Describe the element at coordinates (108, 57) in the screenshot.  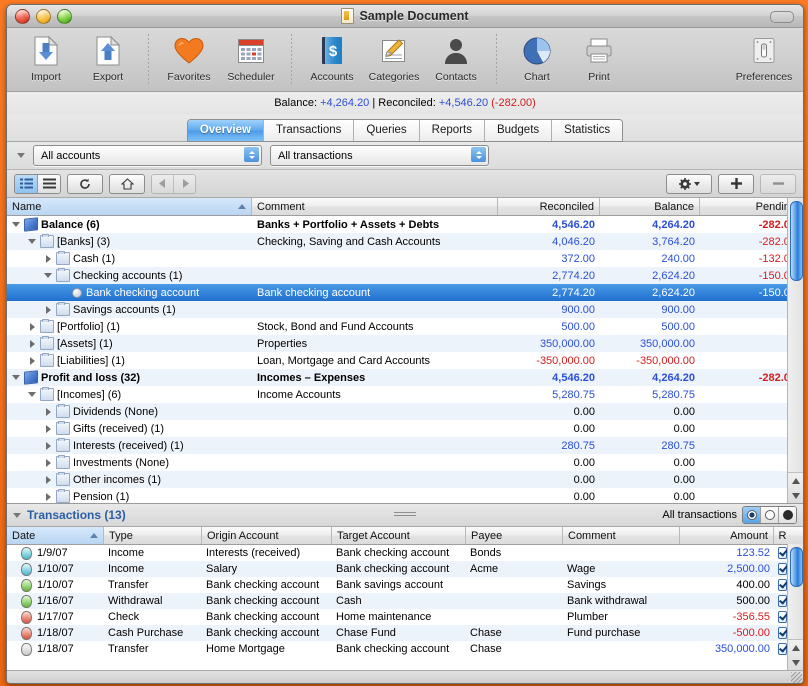
I see `toolbar-item-export: Export` at that location.